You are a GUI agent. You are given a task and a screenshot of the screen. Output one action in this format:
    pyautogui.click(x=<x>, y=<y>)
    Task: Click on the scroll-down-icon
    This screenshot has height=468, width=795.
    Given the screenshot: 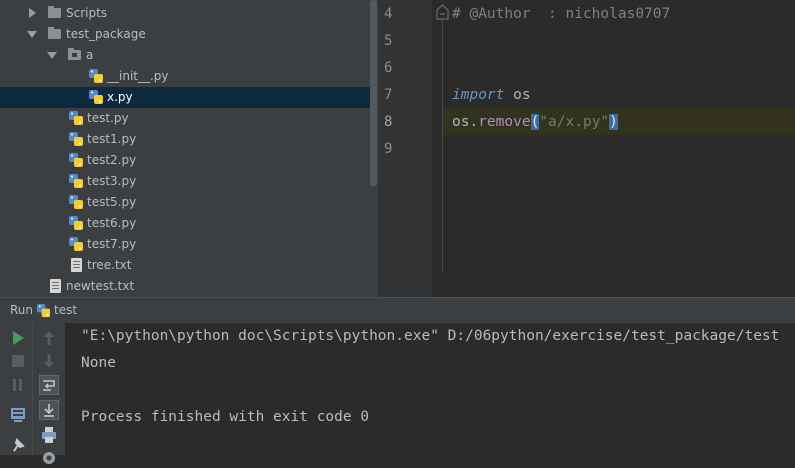 What is the action you would take?
    pyautogui.click(x=49, y=361)
    